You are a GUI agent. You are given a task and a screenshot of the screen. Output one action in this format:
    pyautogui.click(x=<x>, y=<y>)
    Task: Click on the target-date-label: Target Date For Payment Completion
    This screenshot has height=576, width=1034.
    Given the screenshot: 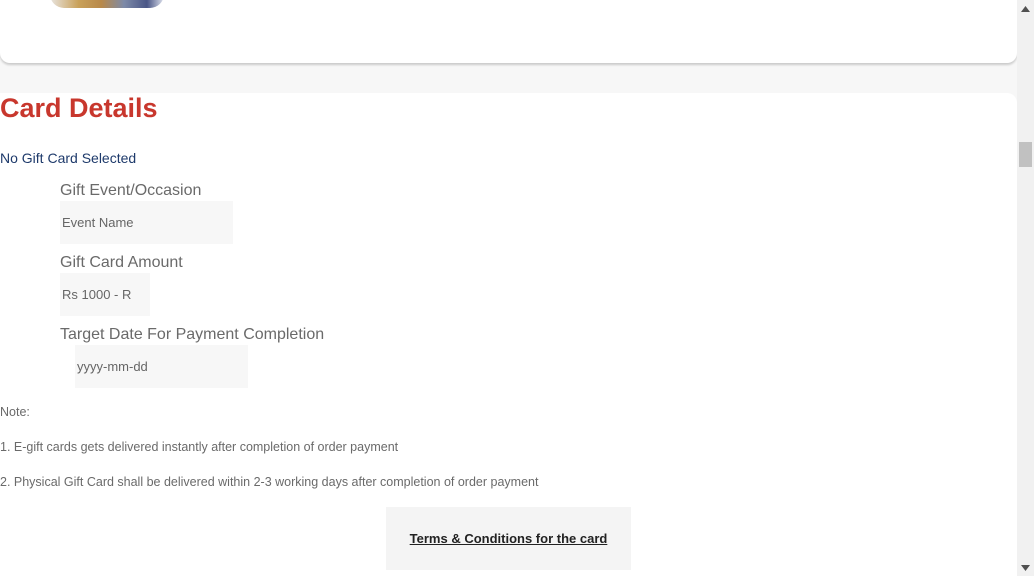 What is the action you would take?
    pyautogui.click(x=192, y=334)
    